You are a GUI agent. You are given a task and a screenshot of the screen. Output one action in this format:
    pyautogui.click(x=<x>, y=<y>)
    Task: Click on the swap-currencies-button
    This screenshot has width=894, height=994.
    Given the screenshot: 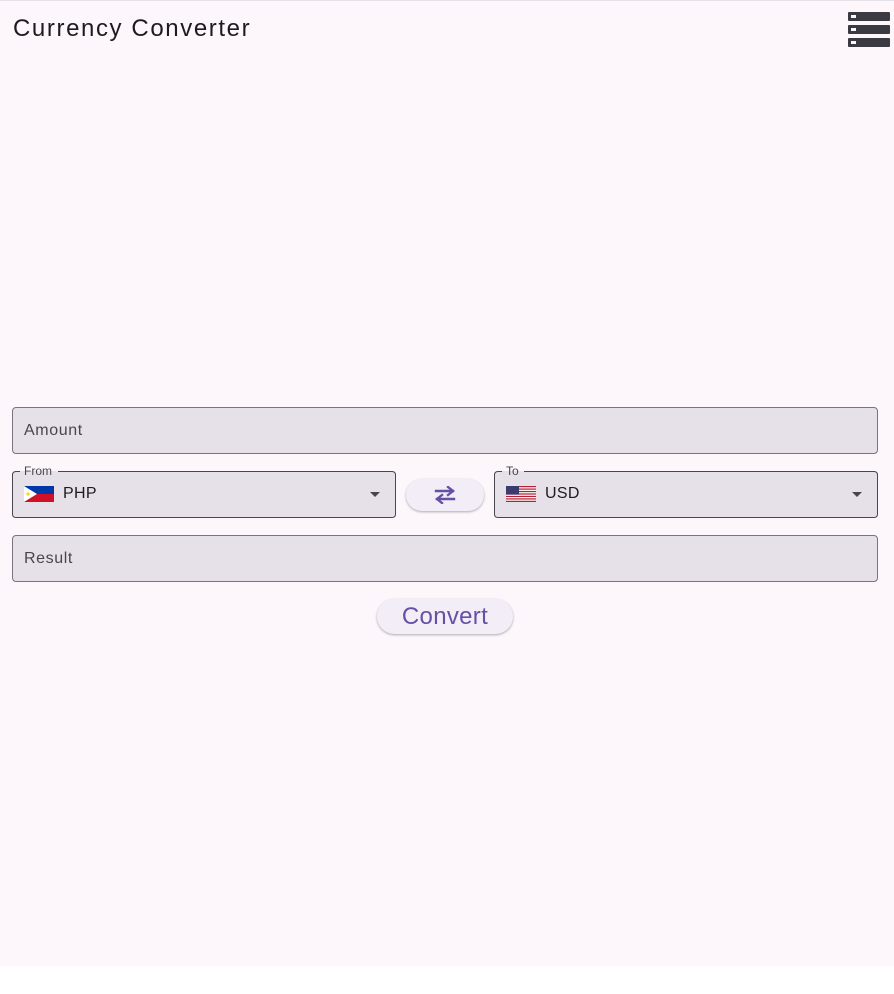 What is the action you would take?
    pyautogui.click(x=445, y=495)
    